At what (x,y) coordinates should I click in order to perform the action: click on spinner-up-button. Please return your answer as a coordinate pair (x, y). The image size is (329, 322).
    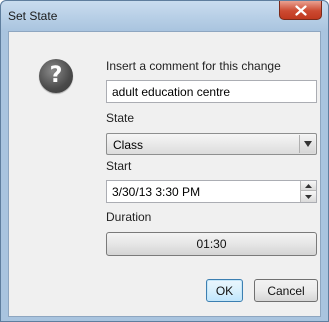
    Looking at the image, I should click on (308, 186).